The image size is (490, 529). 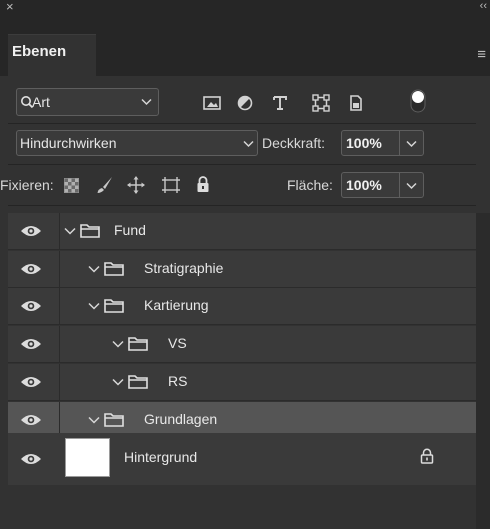 What do you see at coordinates (242, 345) in the screenshot?
I see `layer-row: VS` at bounding box center [242, 345].